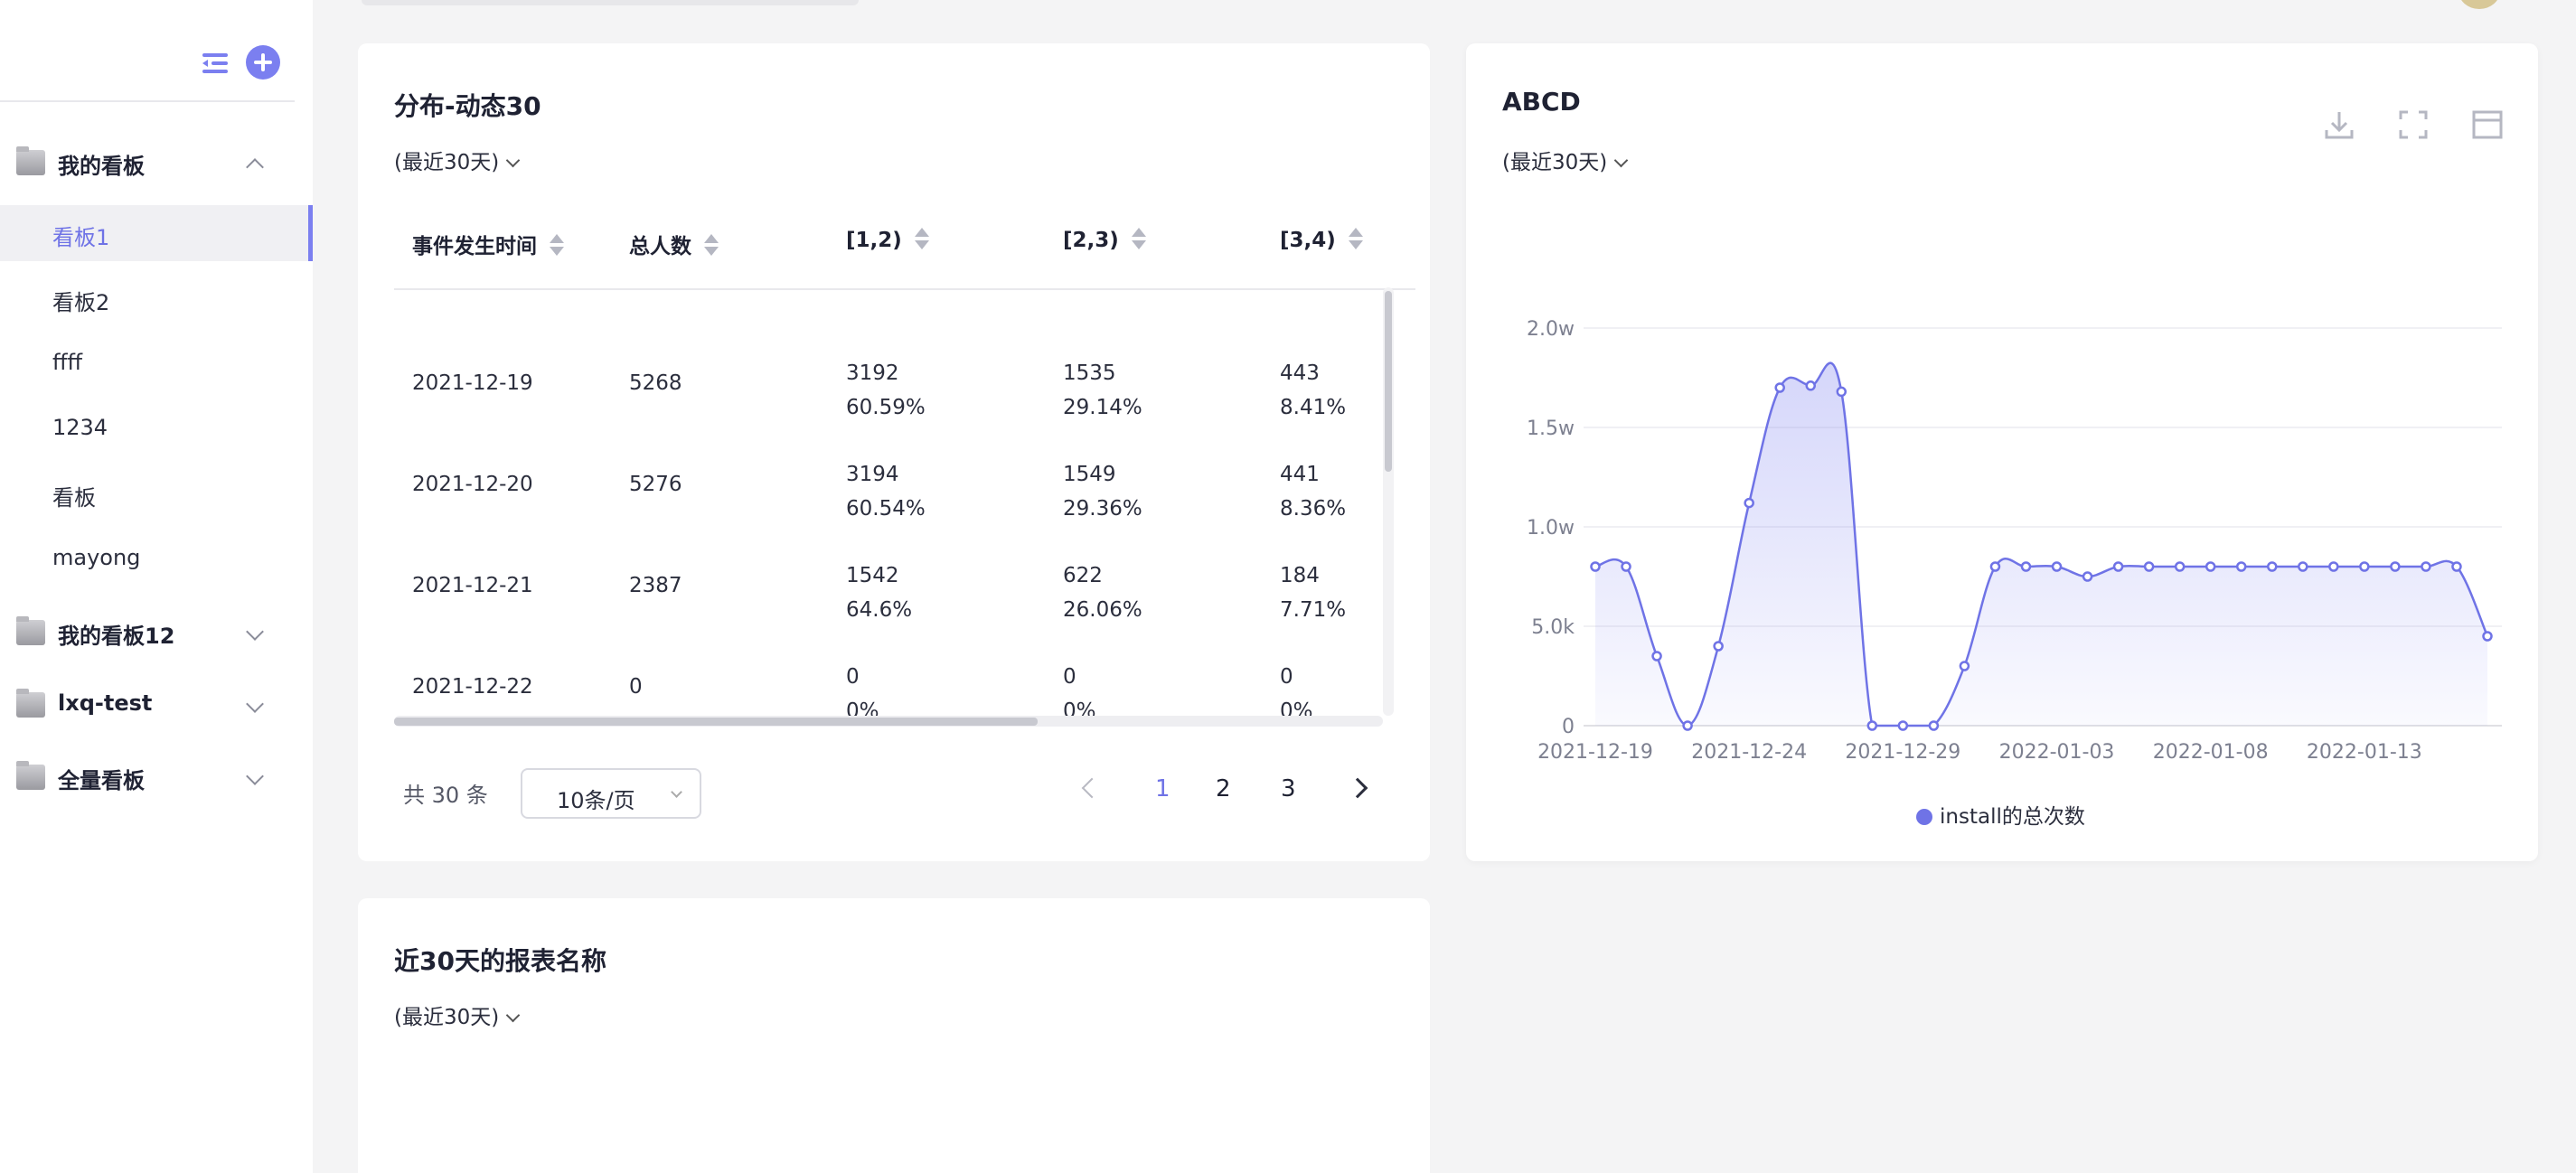 Image resolution: width=2576 pixels, height=1173 pixels. Describe the element at coordinates (611, 793) in the screenshot. I see `page-size-select: 10条/页` at that location.